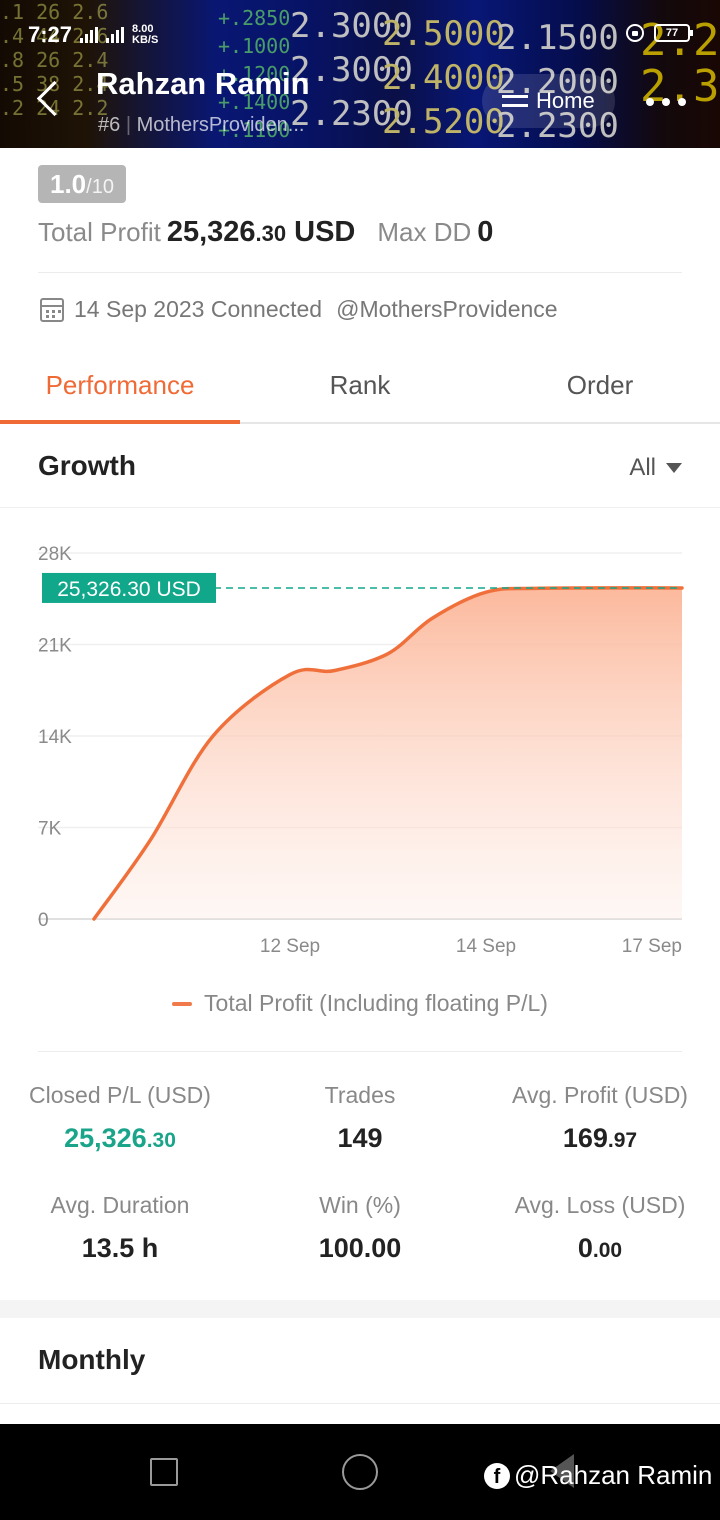 Image resolution: width=720 pixels, height=1520 pixels. I want to click on watermark-text: @Rahzan Ramin, so click(613, 1475).